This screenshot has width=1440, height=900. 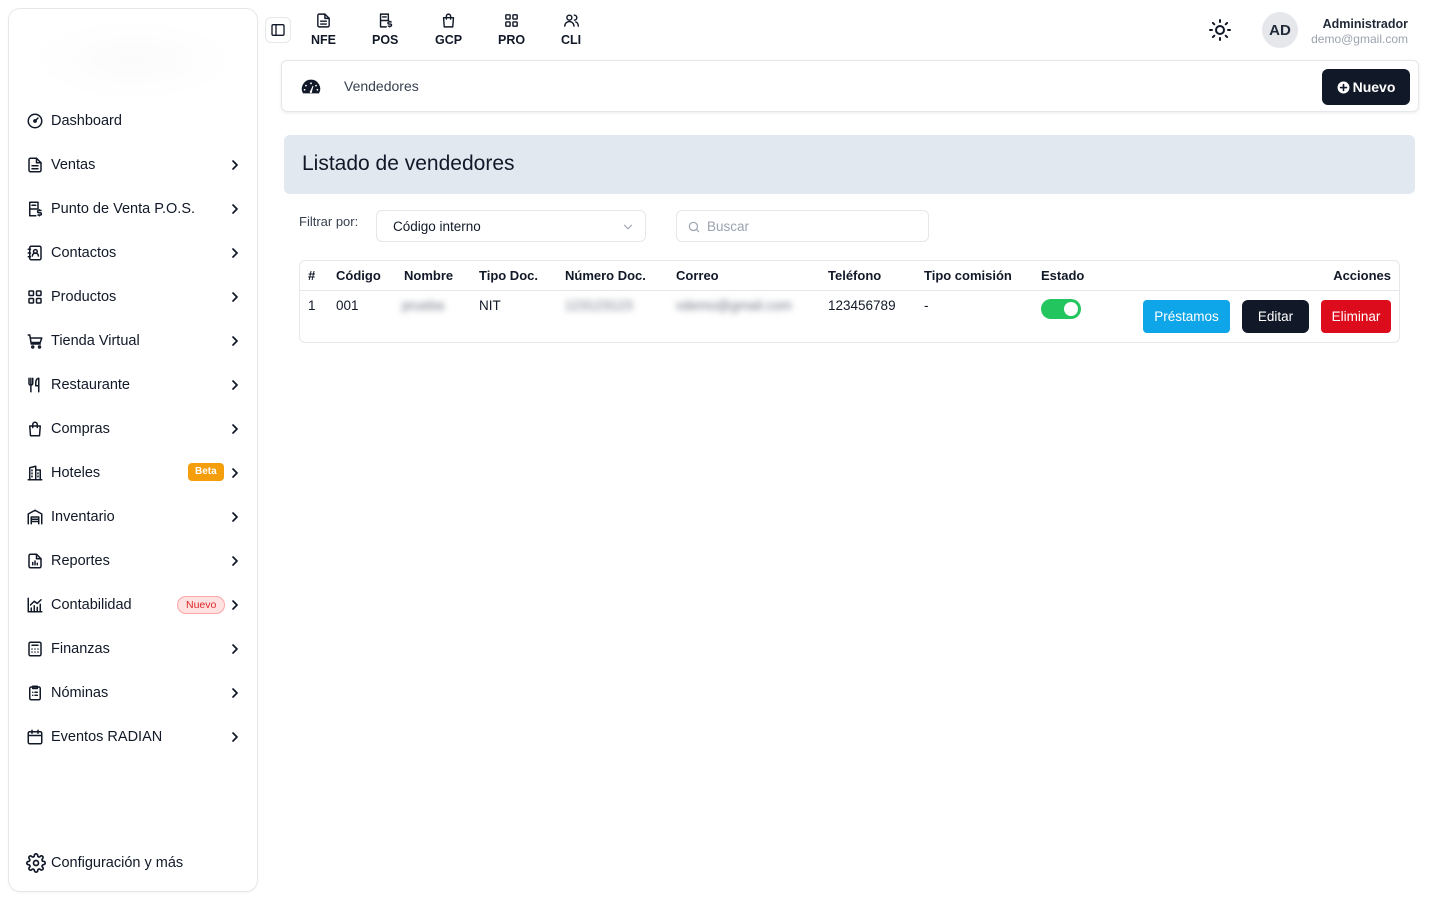 I want to click on sidebar-item-label: Contabilidad, so click(x=91, y=605).